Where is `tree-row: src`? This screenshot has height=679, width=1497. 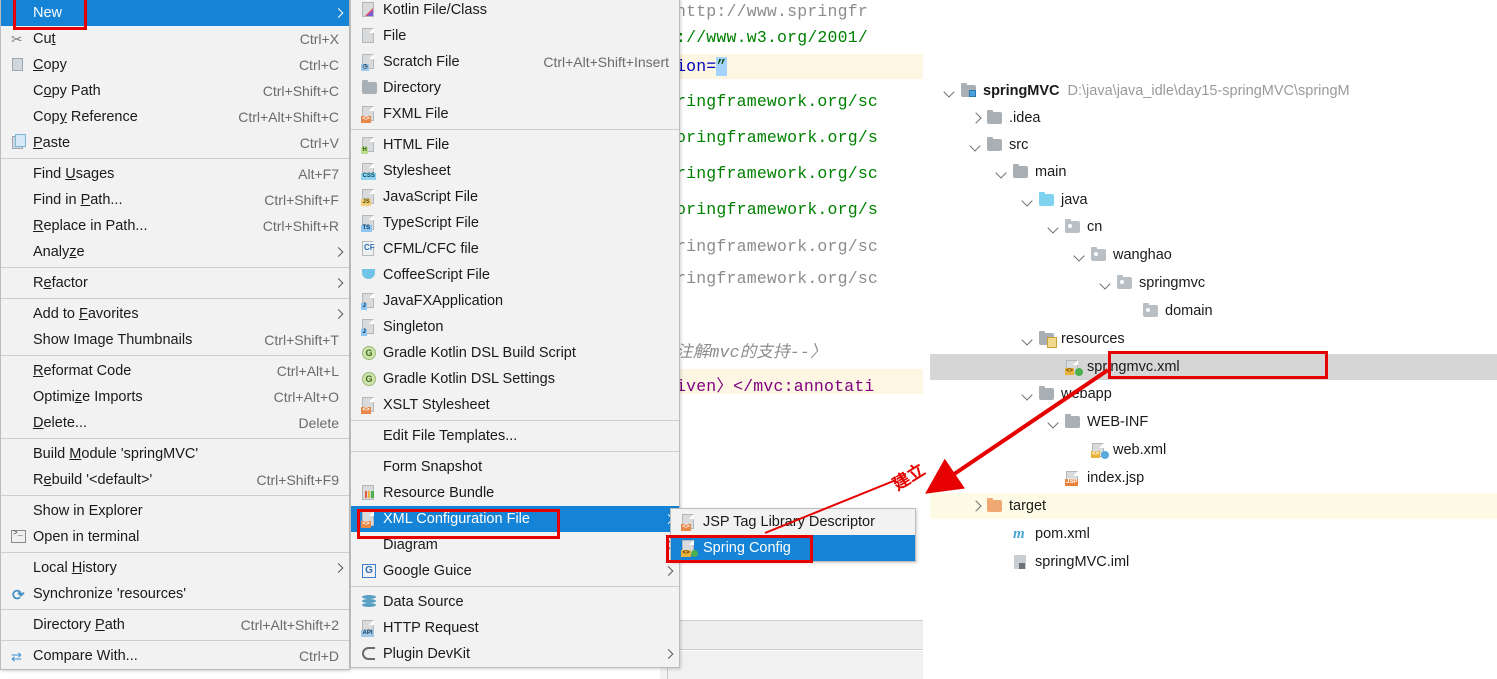
tree-row: src is located at coordinates (1213, 145).